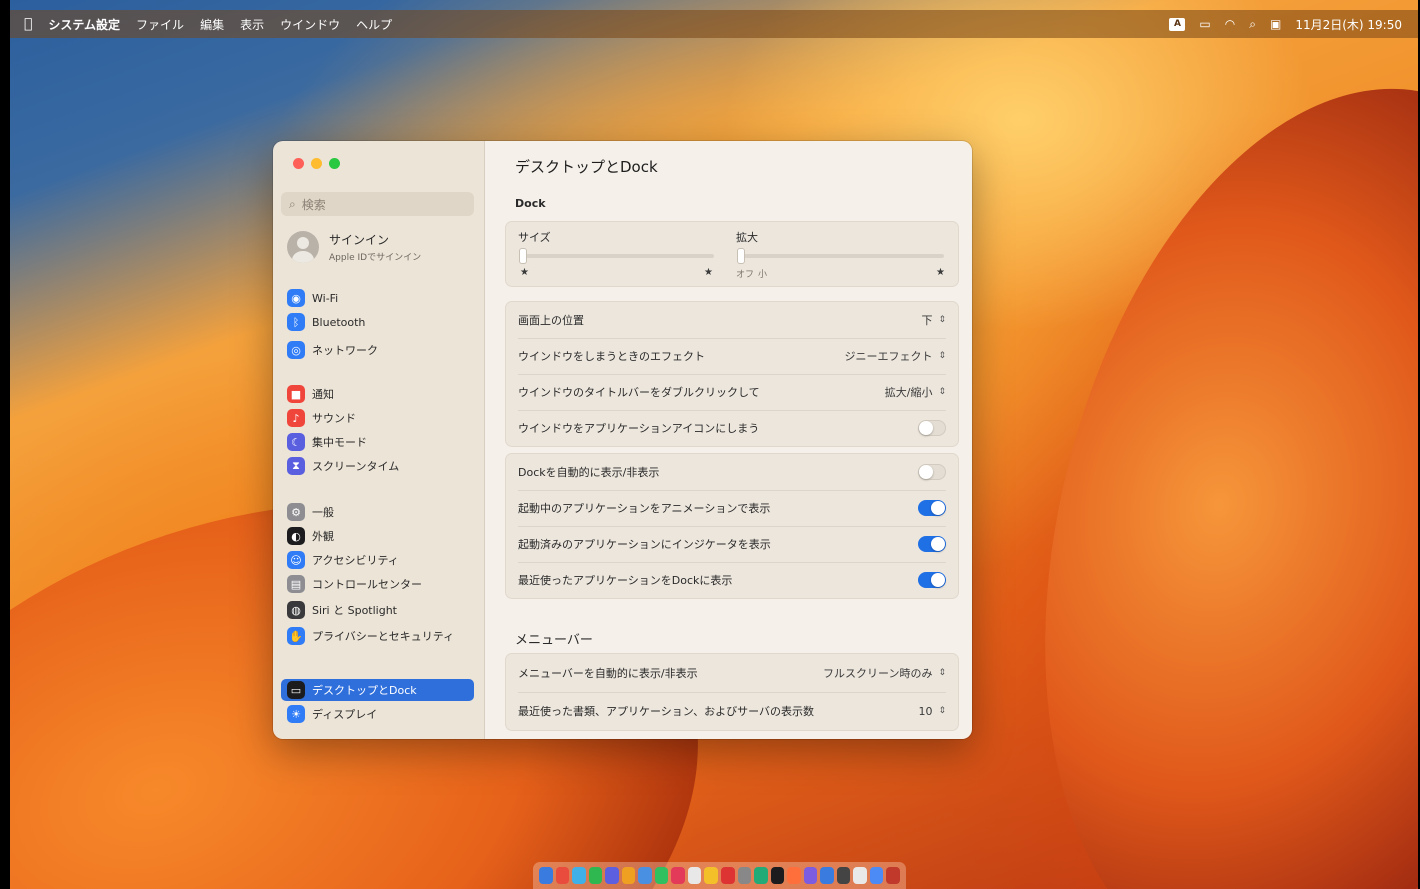 This screenshot has width=1420, height=889. What do you see at coordinates (292, 203) in the screenshot?
I see `search-icon: ⌕` at bounding box center [292, 203].